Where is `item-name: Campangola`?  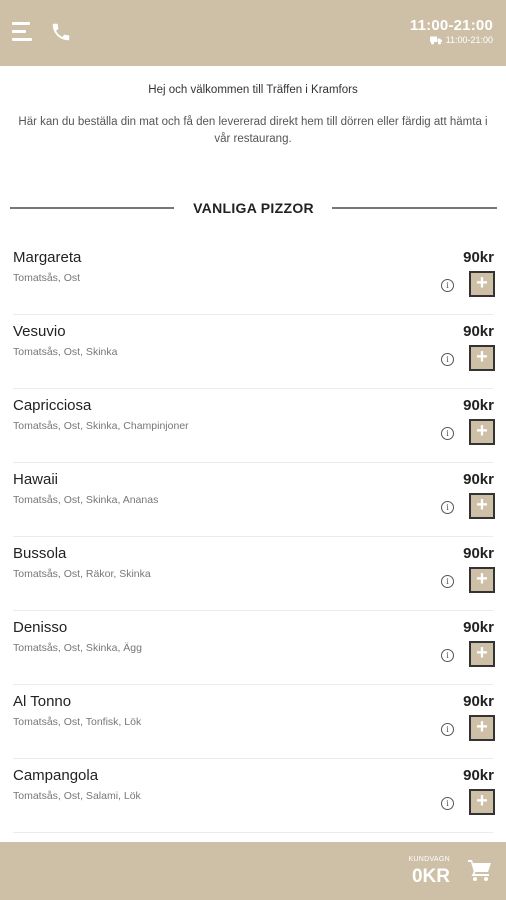
item-name: Campangola is located at coordinates (56, 775).